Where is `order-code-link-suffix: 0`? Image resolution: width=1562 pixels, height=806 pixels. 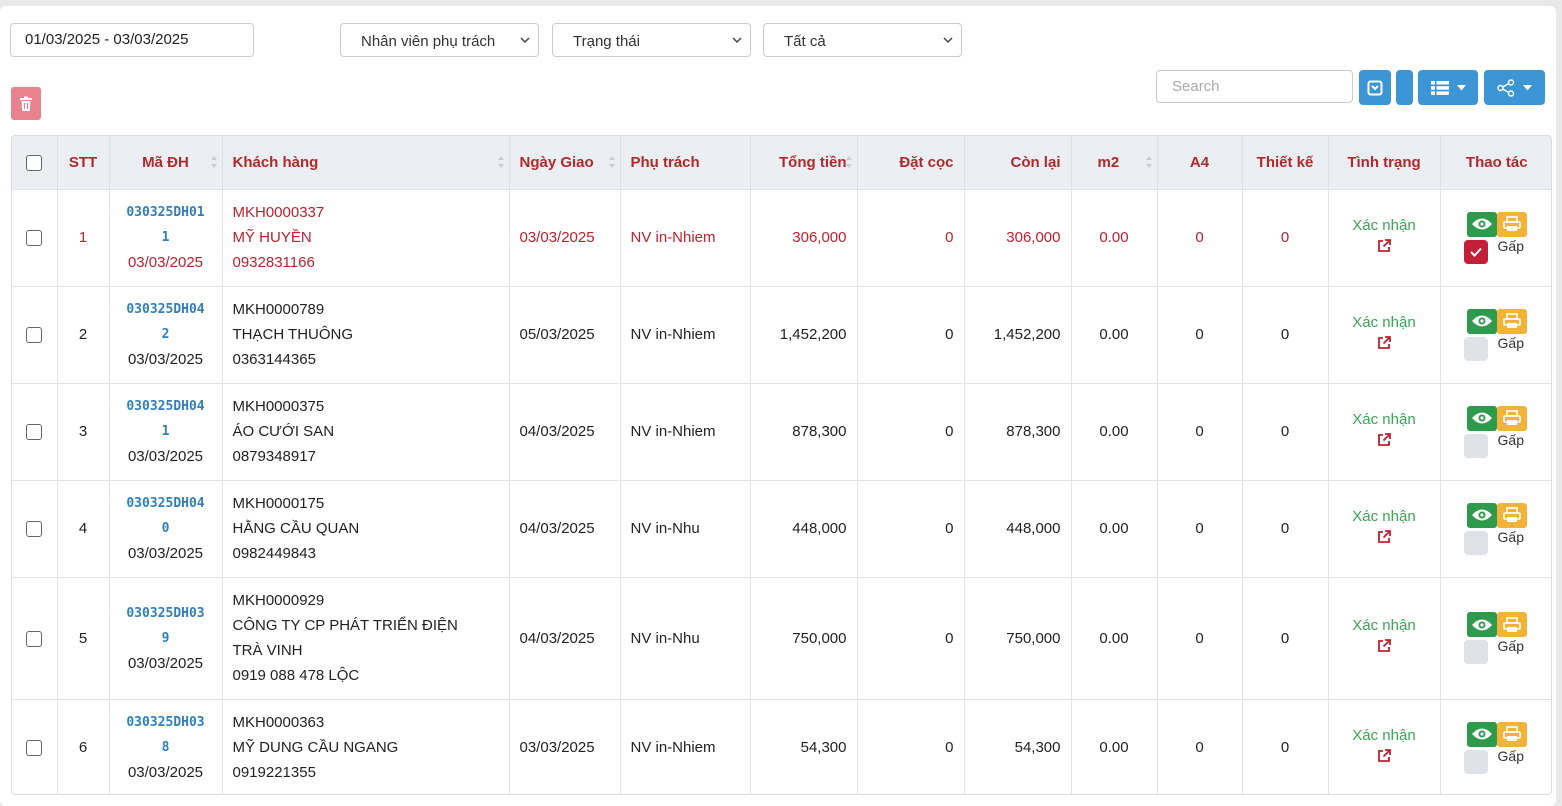
order-code-link-suffix: 0 is located at coordinates (166, 528).